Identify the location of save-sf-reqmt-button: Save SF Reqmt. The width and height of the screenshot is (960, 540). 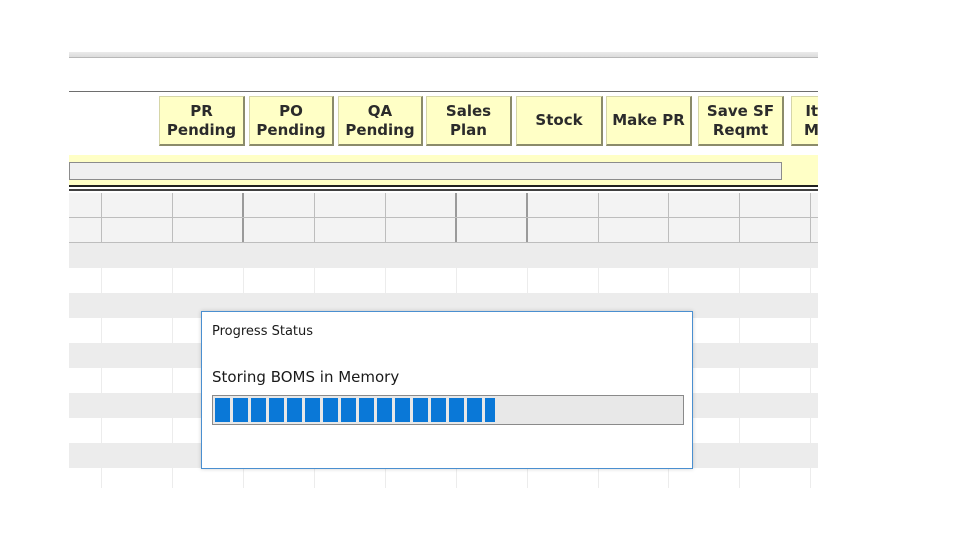
(741, 121).